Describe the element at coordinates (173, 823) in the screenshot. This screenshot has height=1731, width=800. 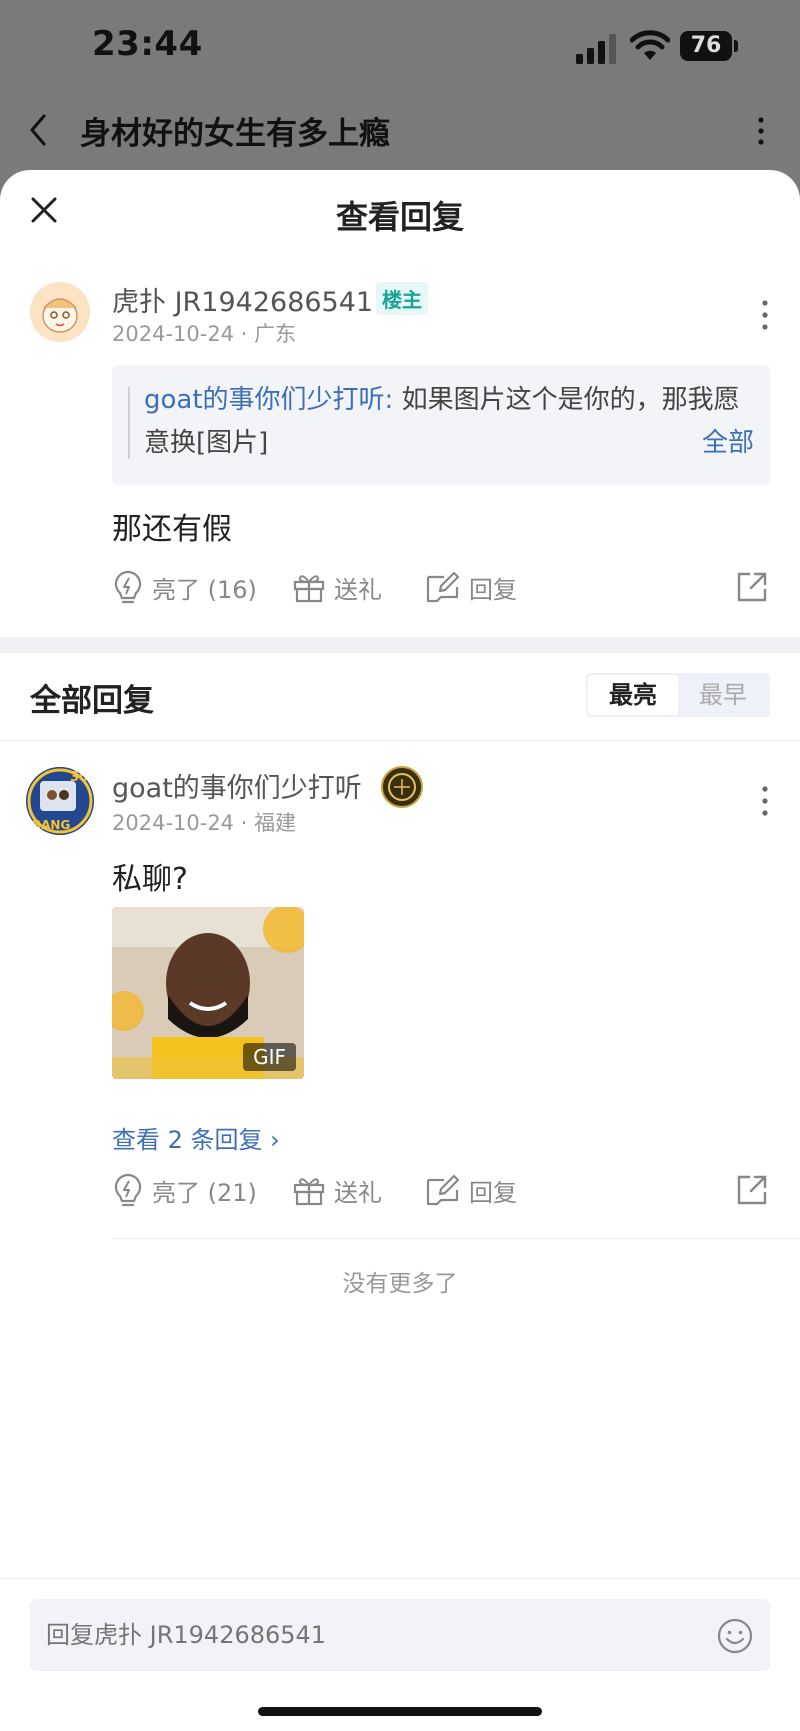
I see `reply-date: 2024-10-24` at that location.